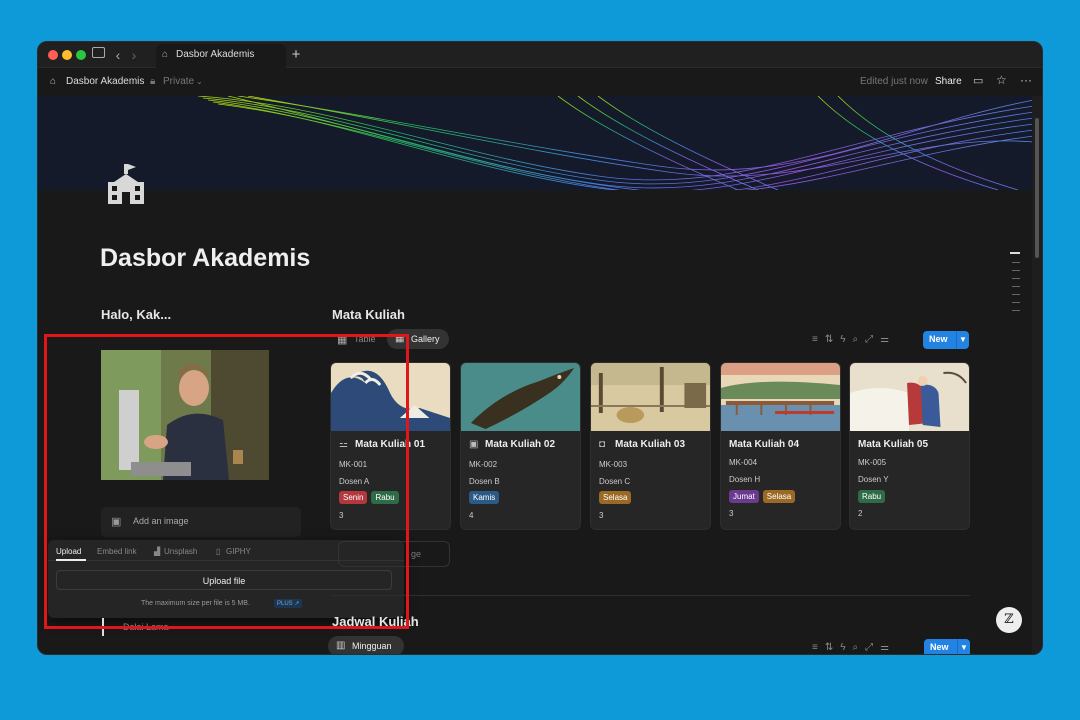 The width and height of the screenshot is (1080, 720). I want to click on image-icon: ▣, so click(474, 444).